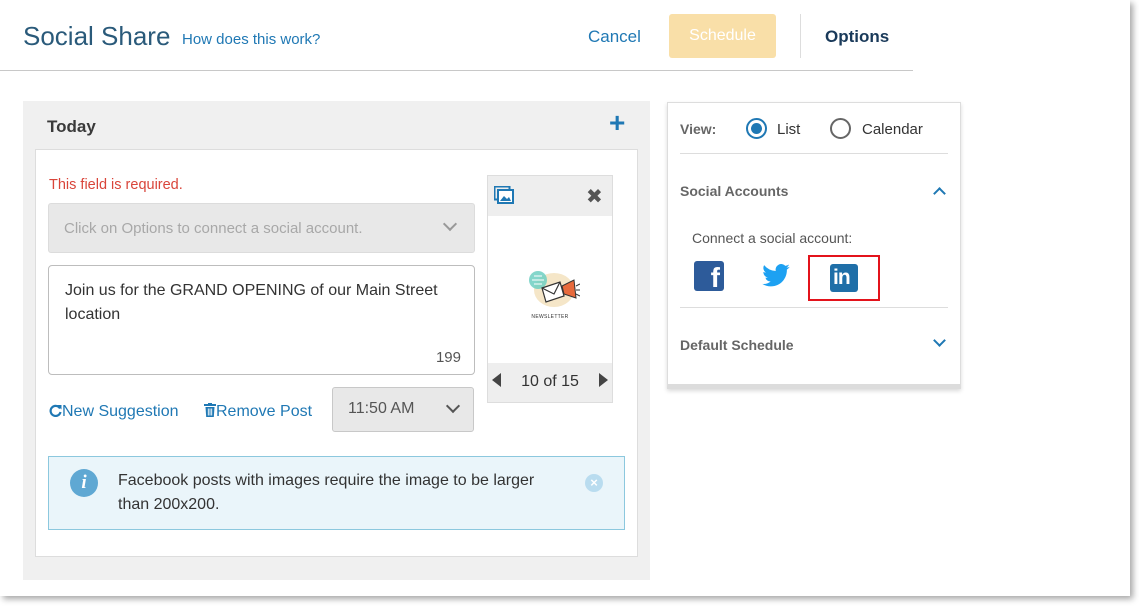  What do you see at coordinates (603, 380) in the screenshot?
I see `caret-right-icon` at bounding box center [603, 380].